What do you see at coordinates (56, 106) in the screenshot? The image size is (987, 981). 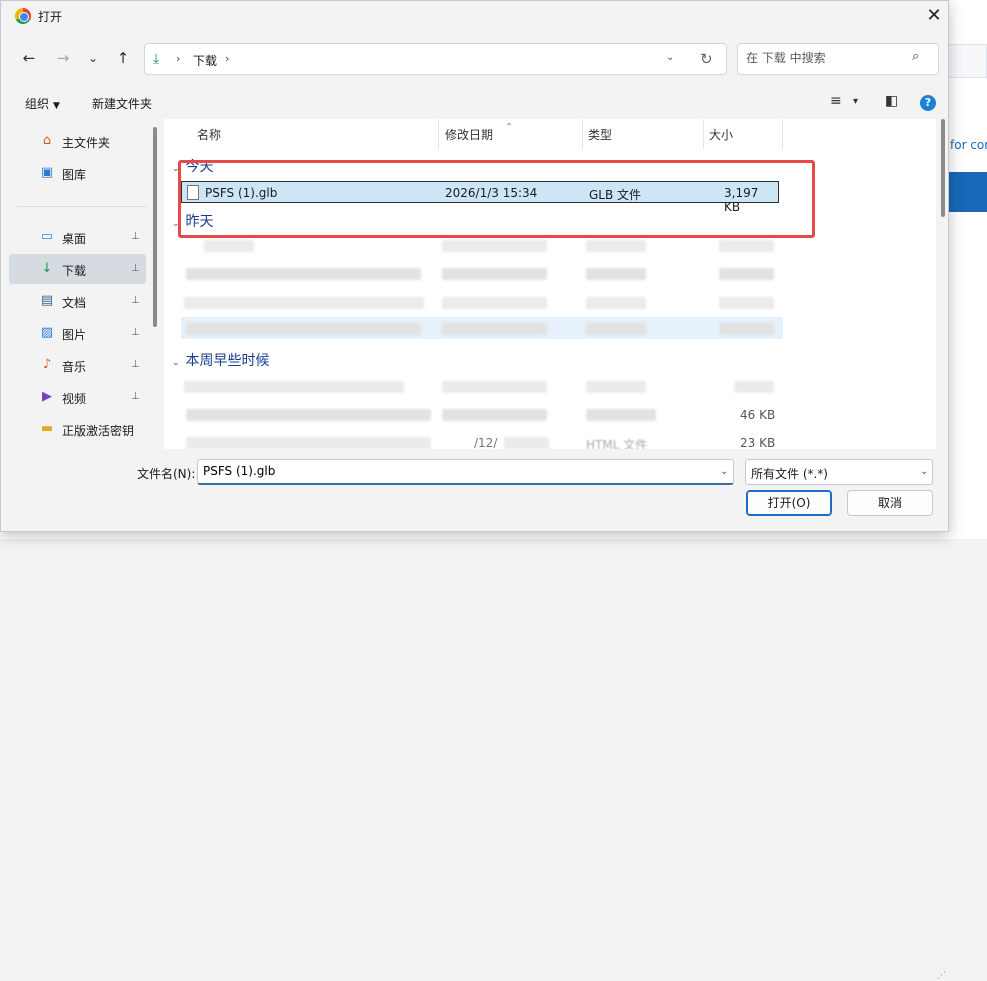 I see `caret-down-icon: ▼` at bounding box center [56, 106].